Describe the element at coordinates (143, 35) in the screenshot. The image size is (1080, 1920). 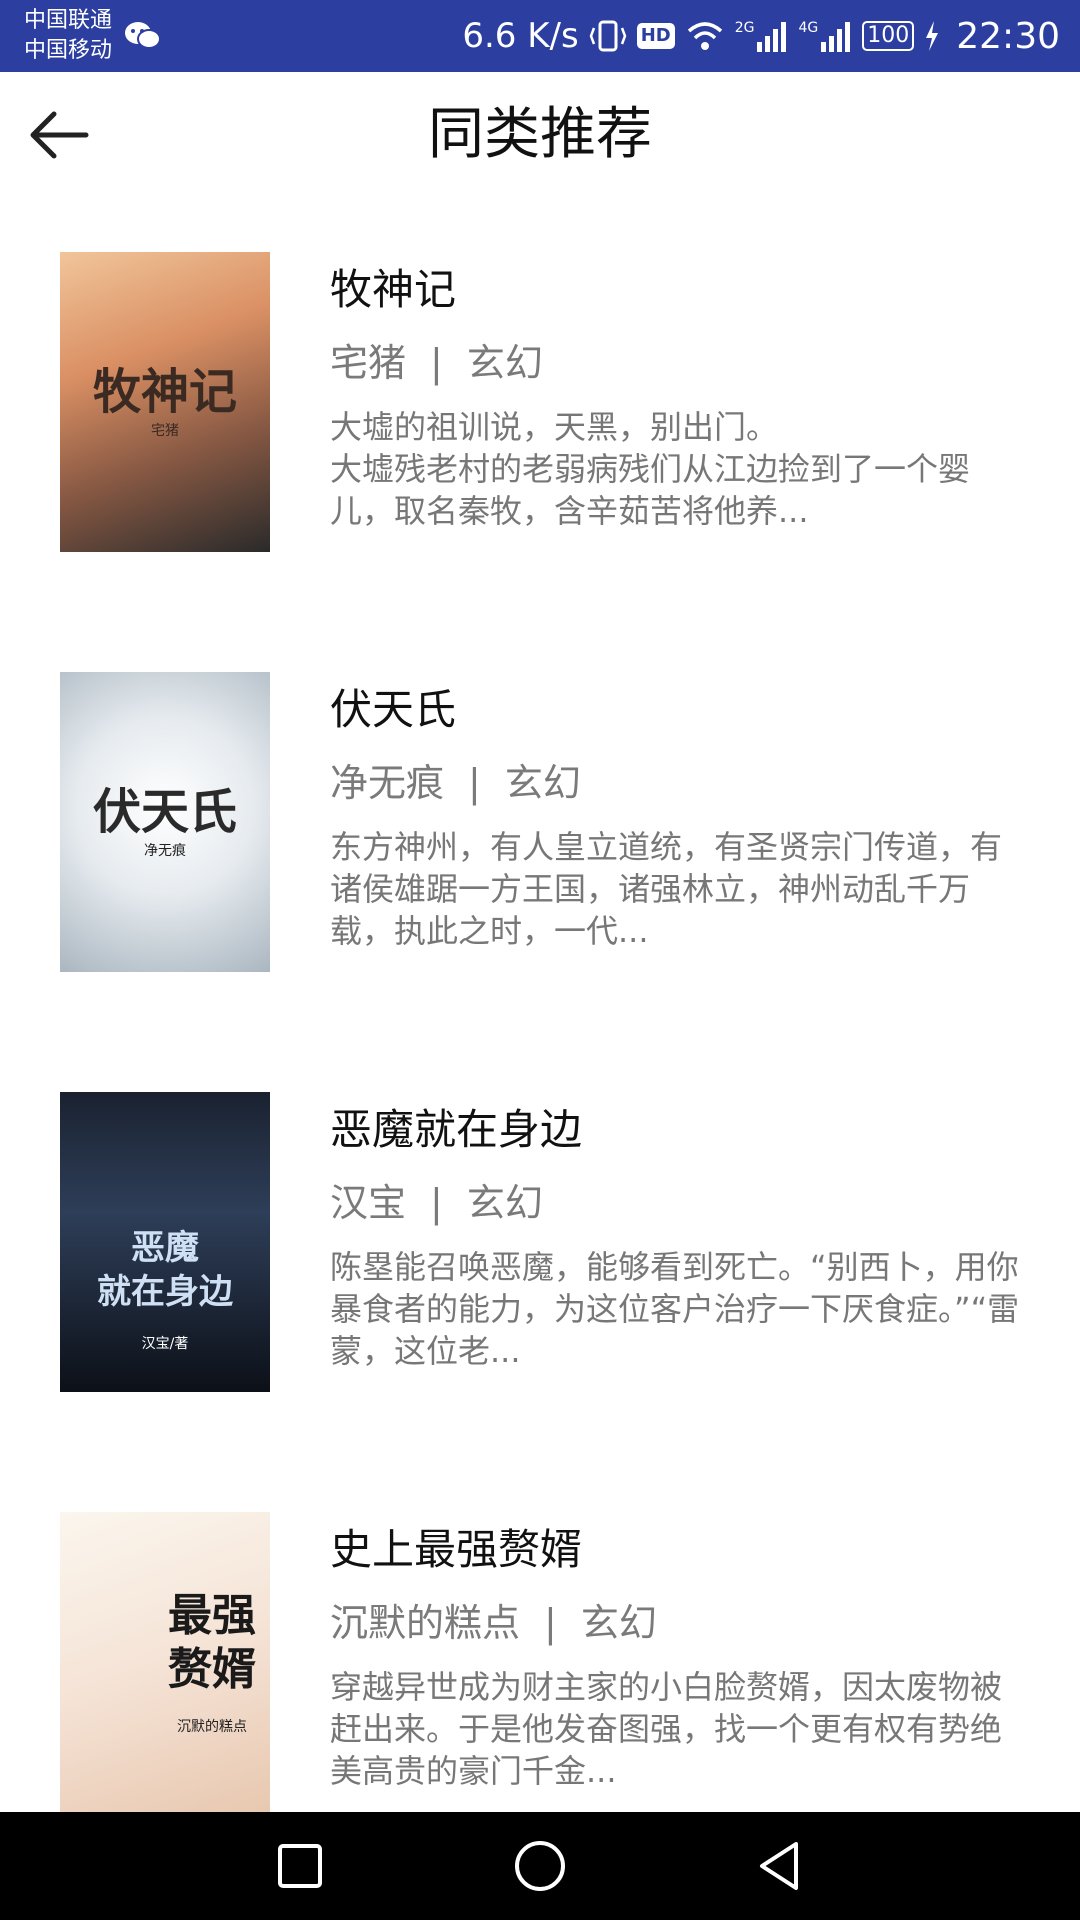
I see `wechat-icon` at that location.